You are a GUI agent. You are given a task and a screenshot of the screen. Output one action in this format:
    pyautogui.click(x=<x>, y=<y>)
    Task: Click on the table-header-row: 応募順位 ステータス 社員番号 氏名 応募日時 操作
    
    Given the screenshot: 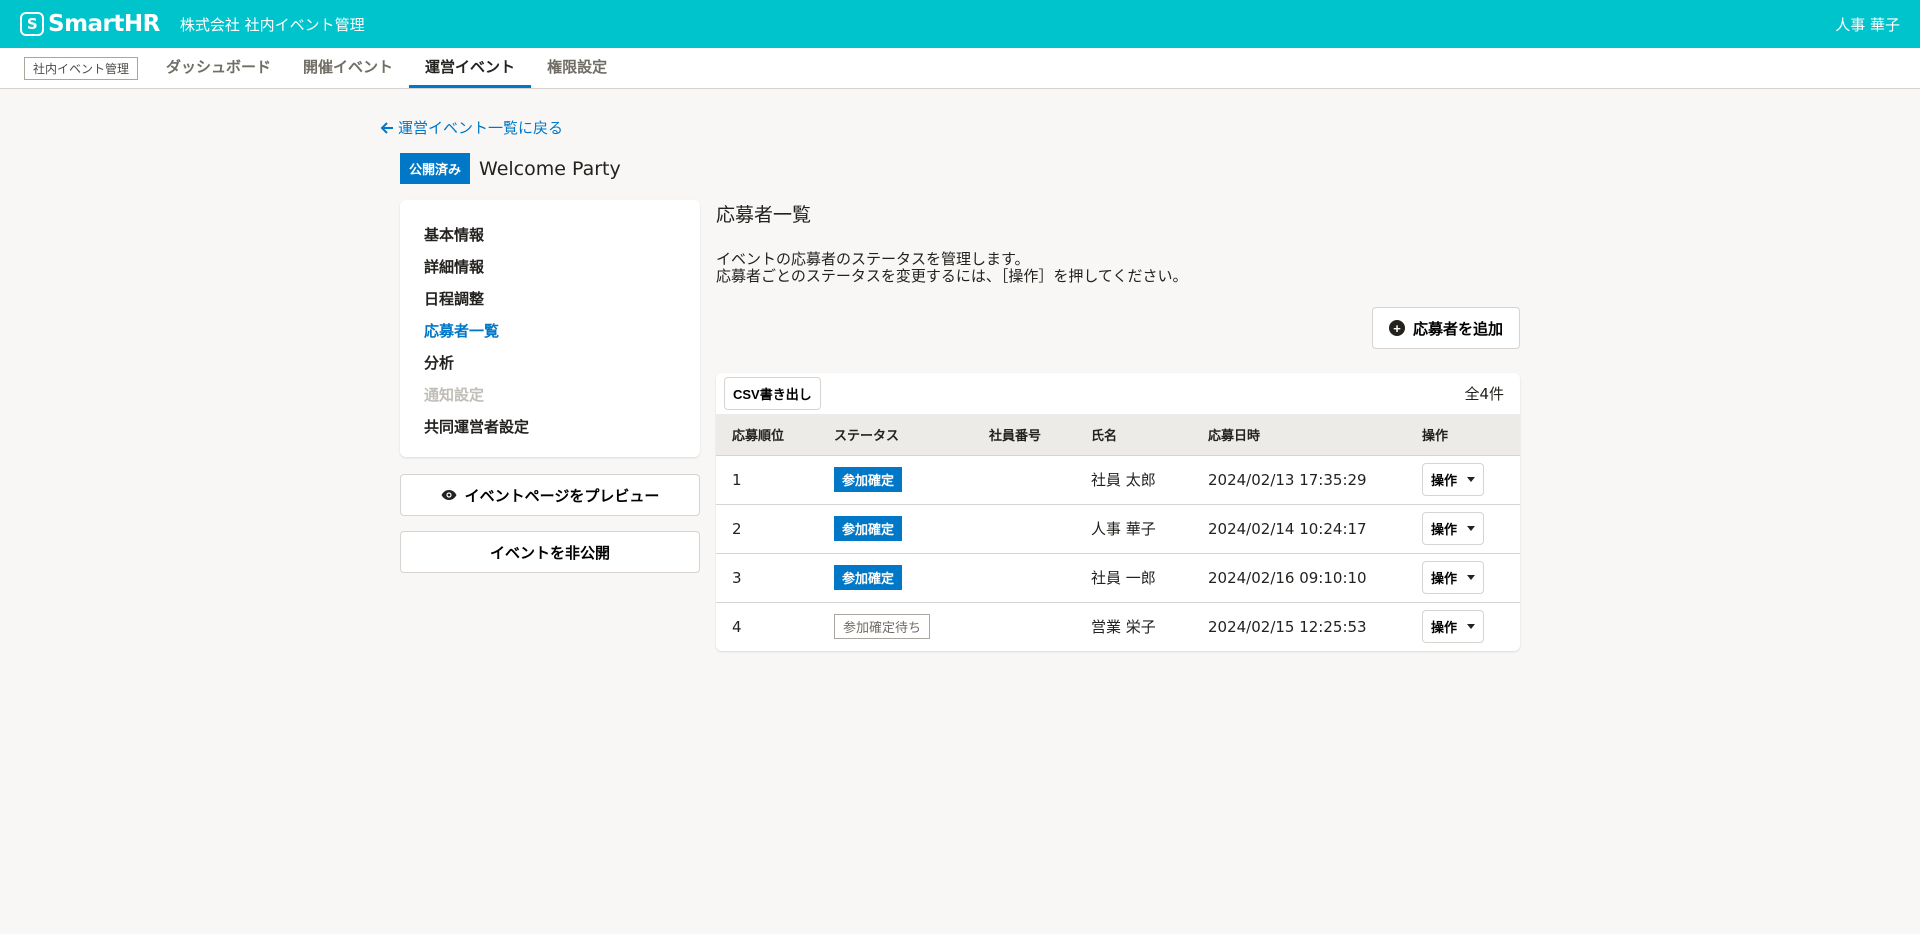 What is the action you would take?
    pyautogui.click(x=1118, y=434)
    